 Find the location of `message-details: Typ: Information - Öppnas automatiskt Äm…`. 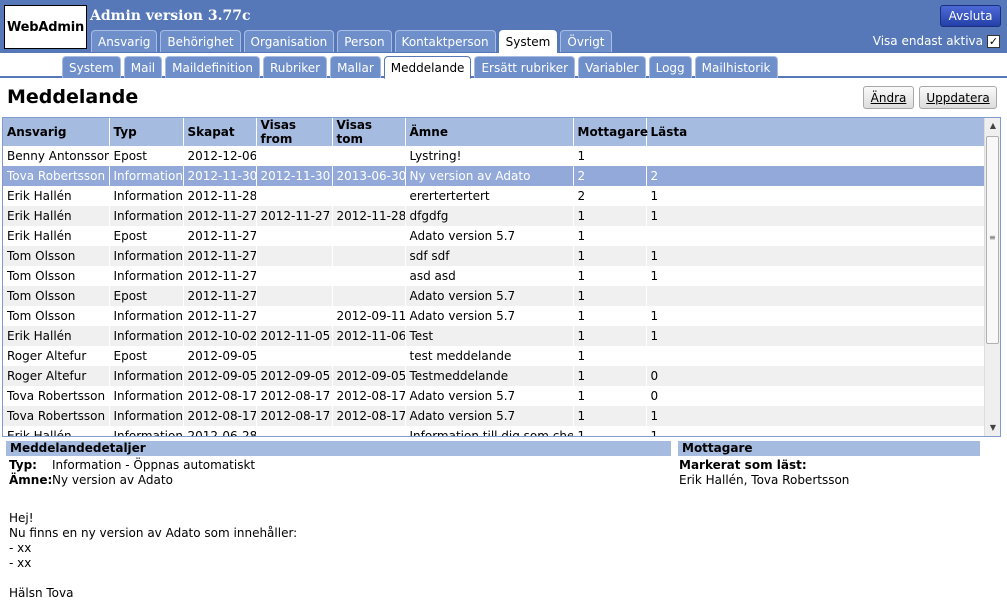

message-details: Typ: Information - Öppnas automatiskt Äm… is located at coordinates (153, 529).